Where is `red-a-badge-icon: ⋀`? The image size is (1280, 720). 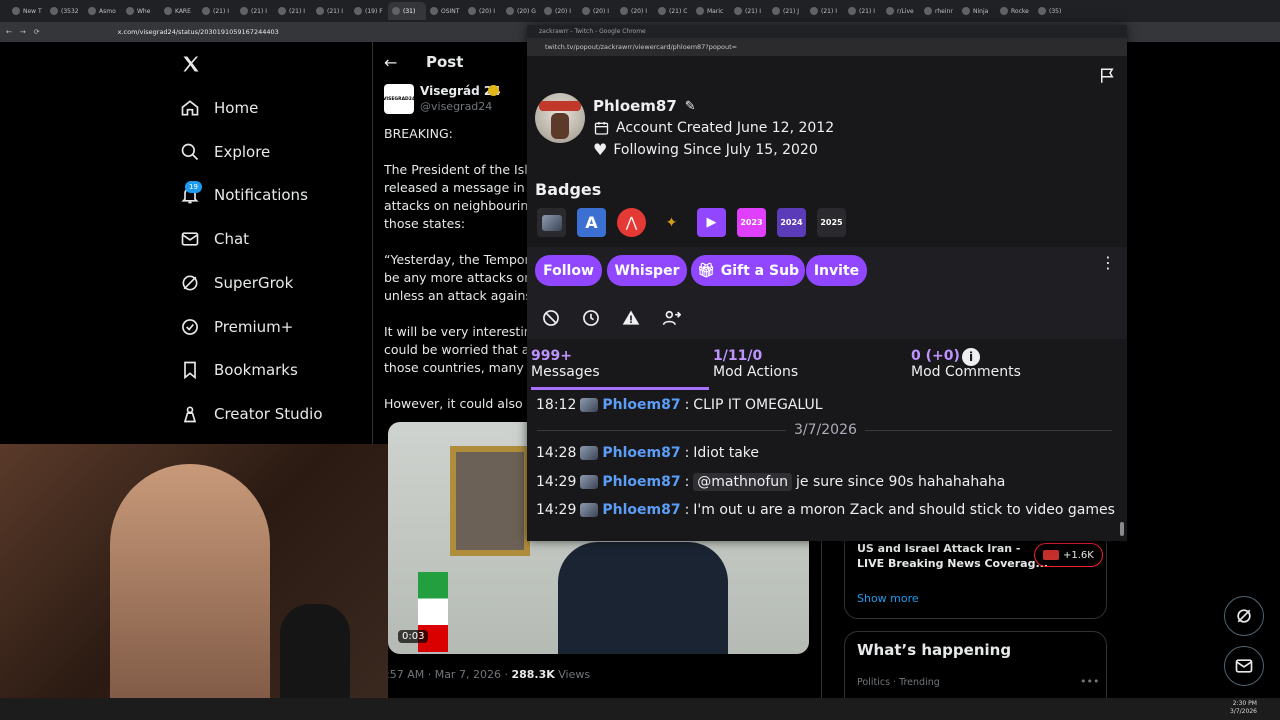 red-a-badge-icon: ⋀ is located at coordinates (631, 222).